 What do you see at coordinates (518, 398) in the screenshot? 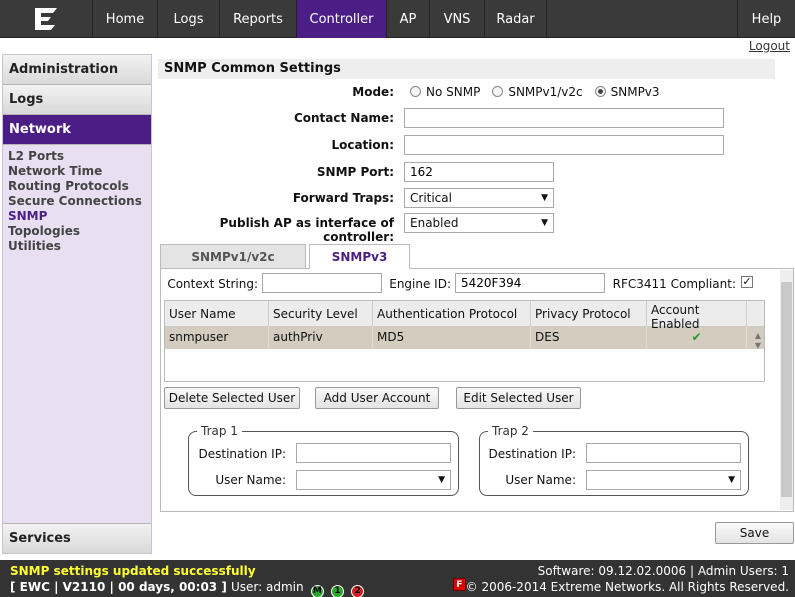
I see `edit-user-button: Edit Selected User` at bounding box center [518, 398].